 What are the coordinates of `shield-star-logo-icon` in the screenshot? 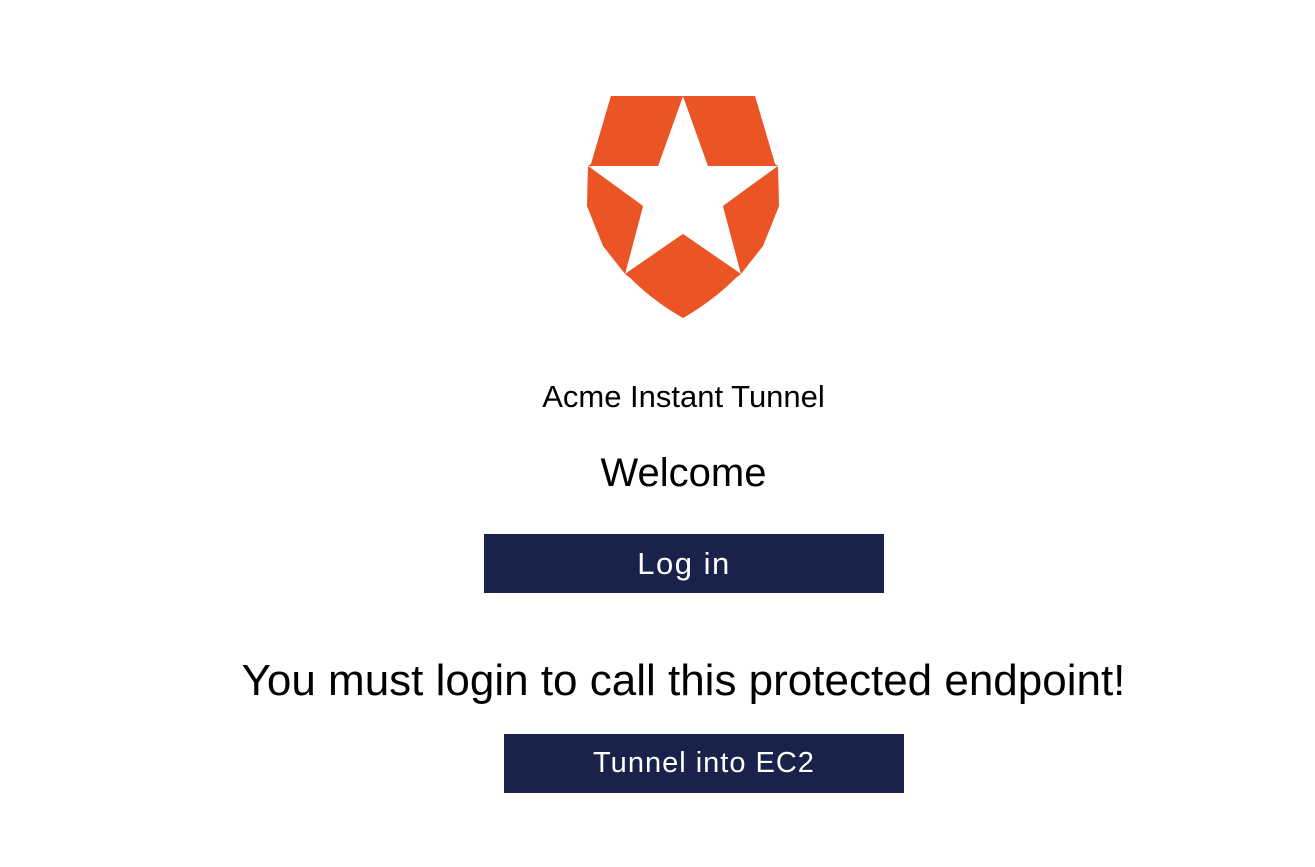 It's located at (683, 207).